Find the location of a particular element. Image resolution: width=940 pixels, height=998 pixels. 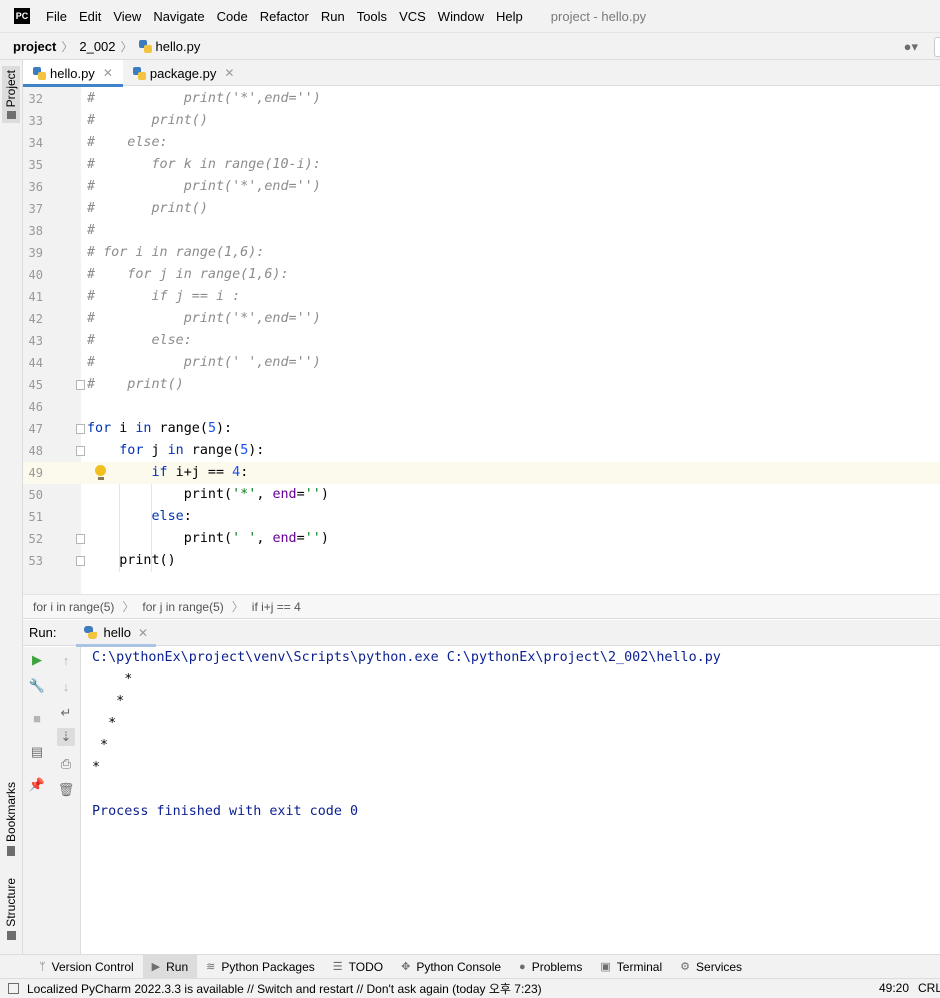

line-number: 44 is located at coordinates (33, 363).